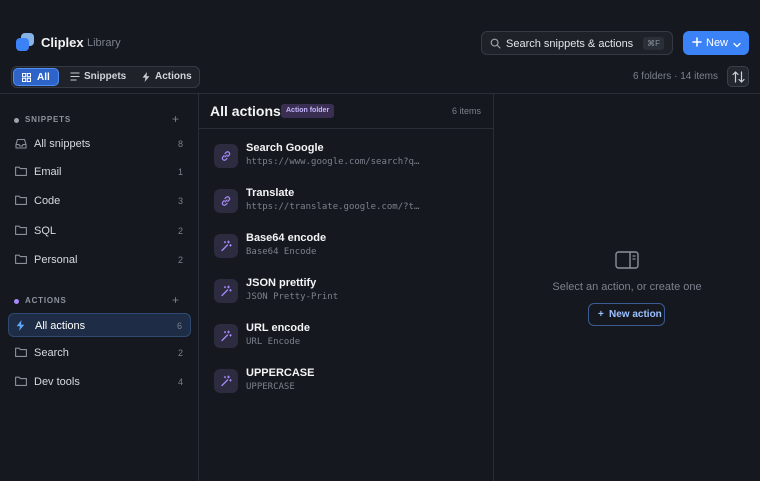 The image size is (760, 481). Describe the element at coordinates (697, 43) in the screenshot. I see `plus-icon` at that location.